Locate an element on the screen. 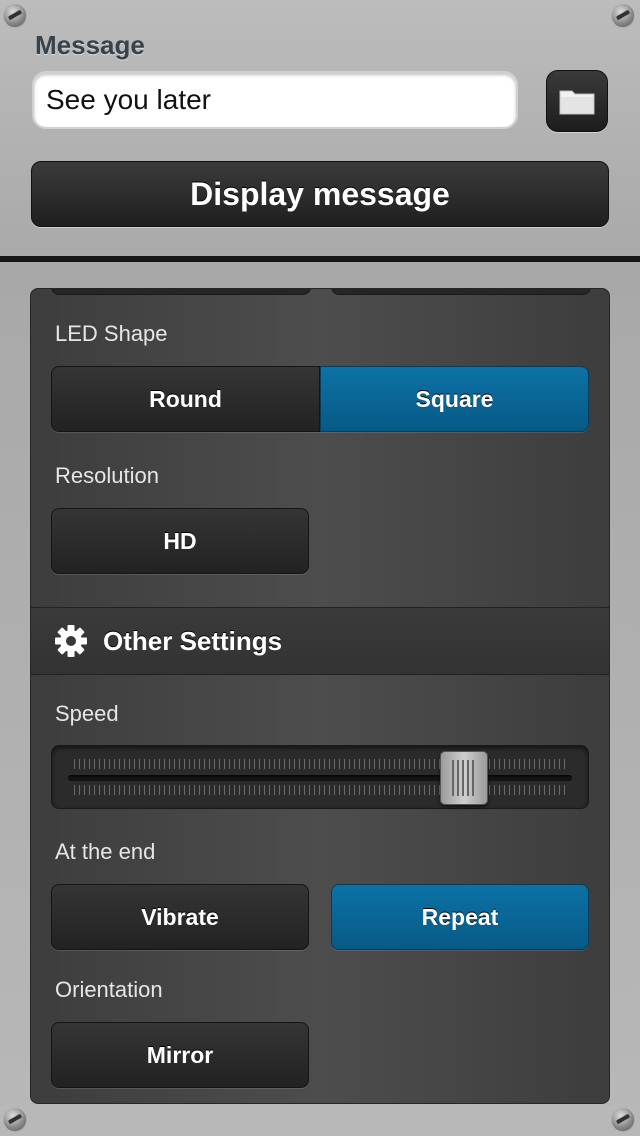 Image resolution: width=640 pixels, height=1136 pixels. message-label: Message is located at coordinates (90, 45).